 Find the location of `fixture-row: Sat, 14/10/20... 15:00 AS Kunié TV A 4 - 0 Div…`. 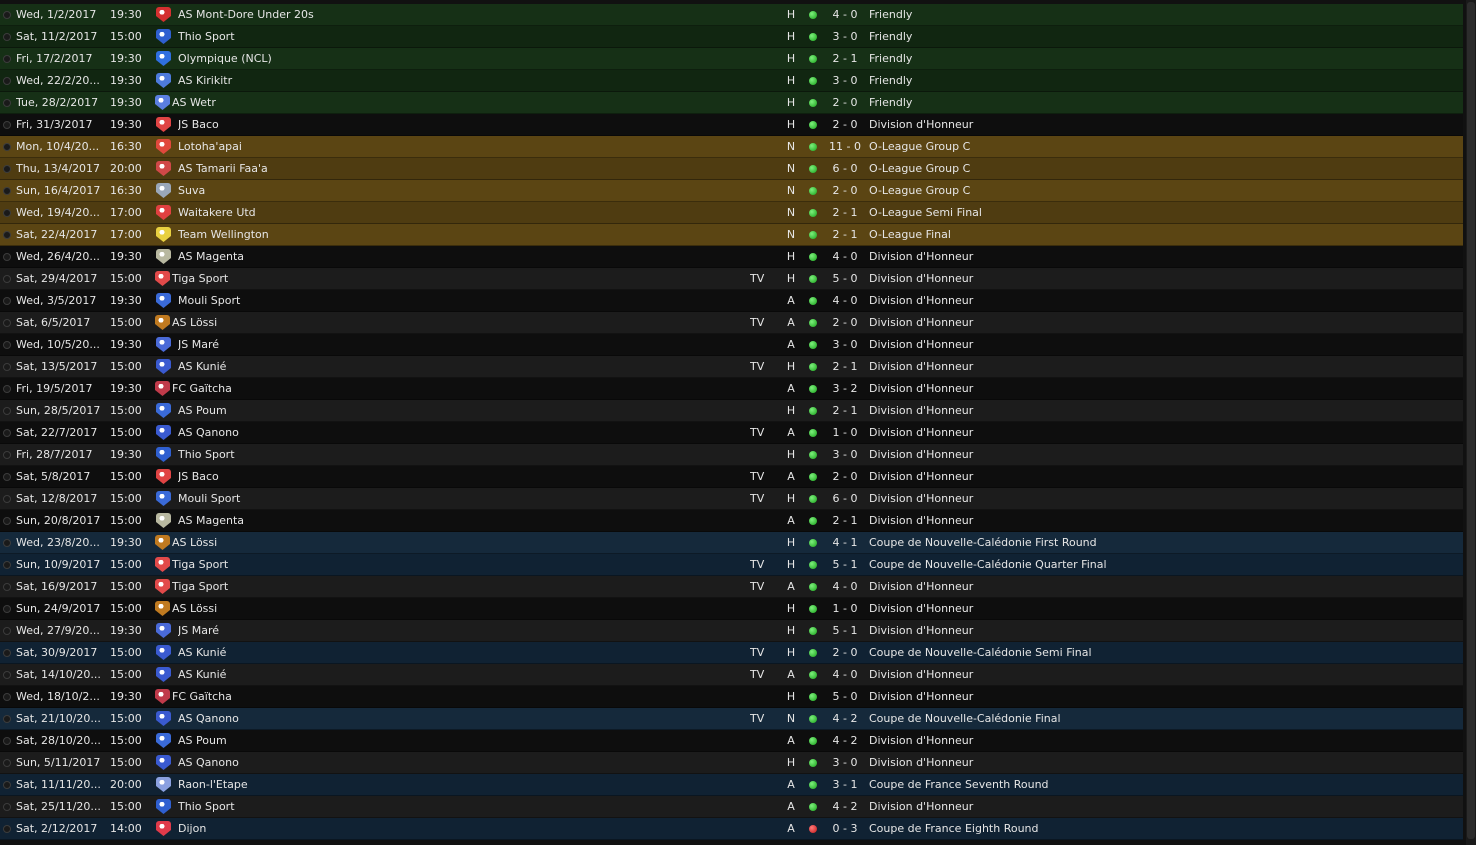

fixture-row: Sat, 14/10/20... 15:00 AS Kunié TV A 4 - 0 Div… is located at coordinates (731, 675).